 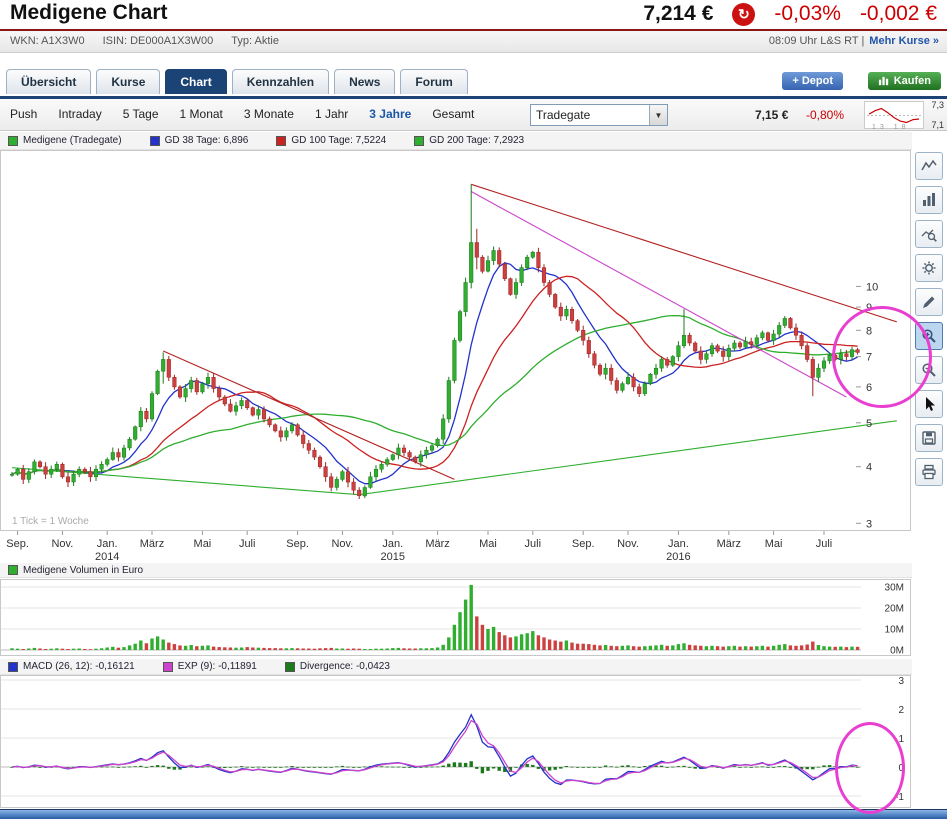 I want to click on bottom-bar, so click(x=473, y=814).